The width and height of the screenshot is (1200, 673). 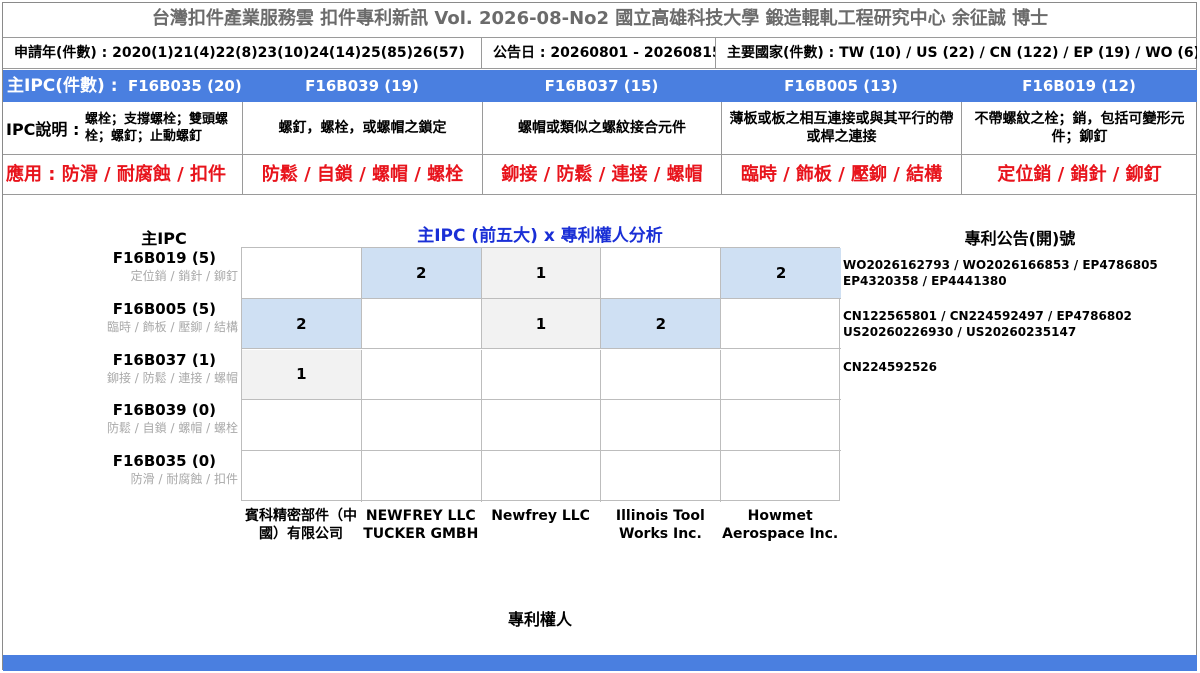 What do you see at coordinates (362, 174) in the screenshot?
I see `application-2: 防鬆 / 自鎖 / 螺帽 / 螺栓` at bounding box center [362, 174].